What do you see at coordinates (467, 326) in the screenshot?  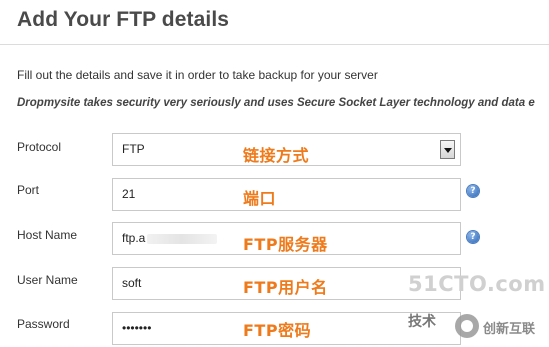 I see `watermark-logo-icon` at bounding box center [467, 326].